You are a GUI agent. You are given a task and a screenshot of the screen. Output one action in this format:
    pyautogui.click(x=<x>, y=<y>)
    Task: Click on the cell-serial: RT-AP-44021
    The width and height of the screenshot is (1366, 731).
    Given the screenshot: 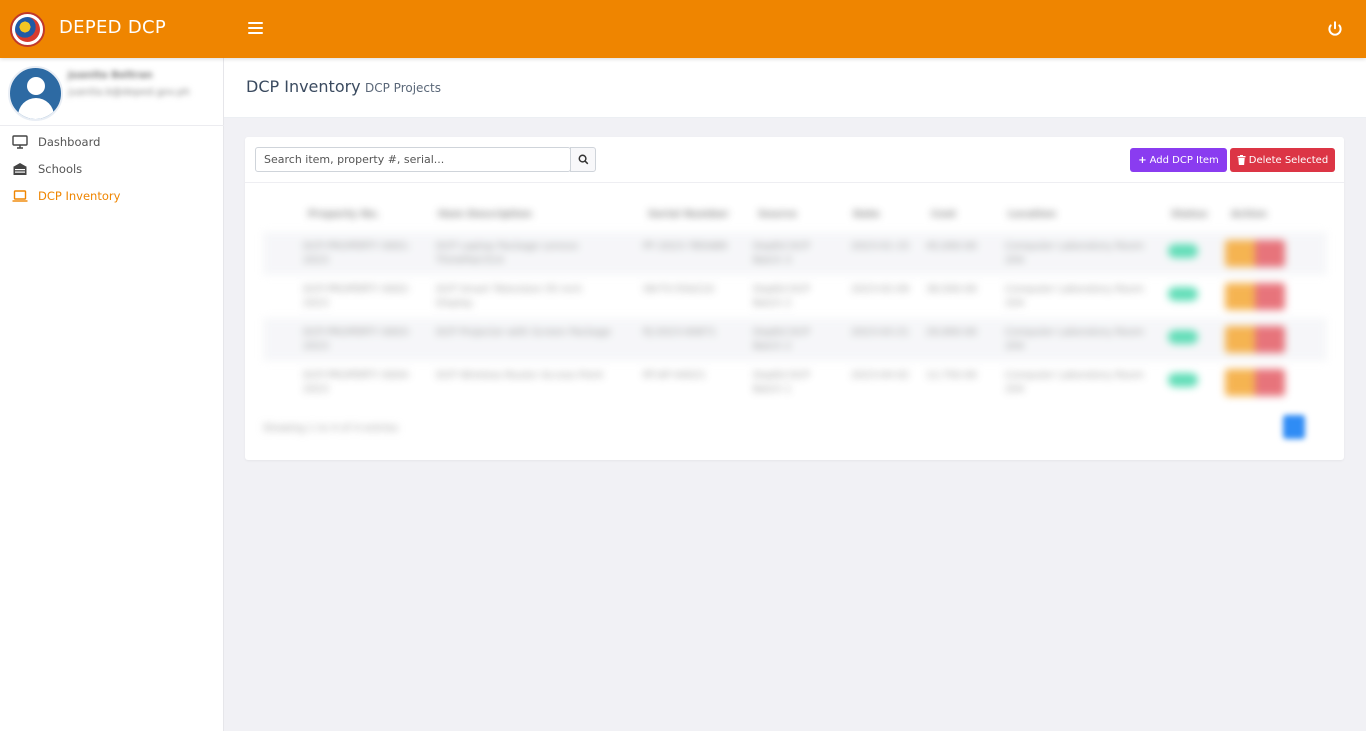 What is the action you would take?
    pyautogui.click(x=674, y=375)
    